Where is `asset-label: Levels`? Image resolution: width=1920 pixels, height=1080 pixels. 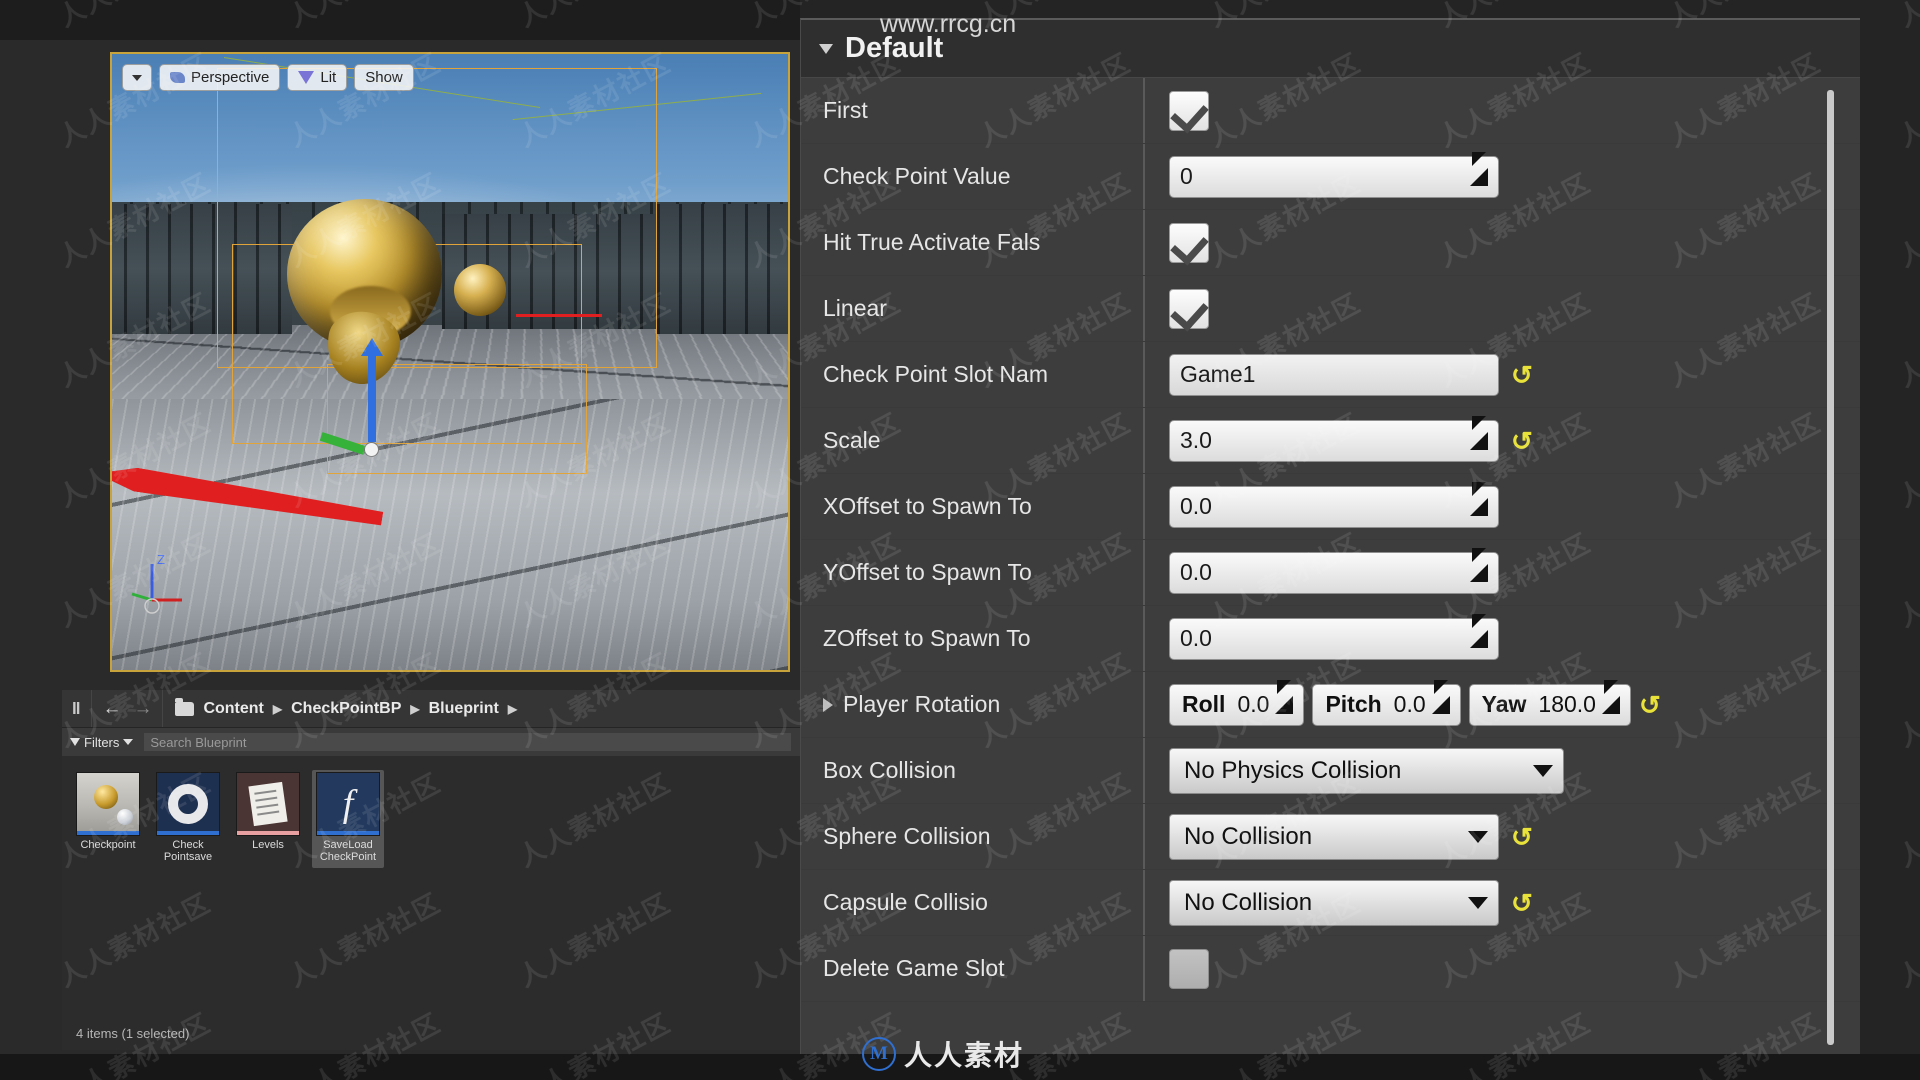 asset-label: Levels is located at coordinates (268, 845).